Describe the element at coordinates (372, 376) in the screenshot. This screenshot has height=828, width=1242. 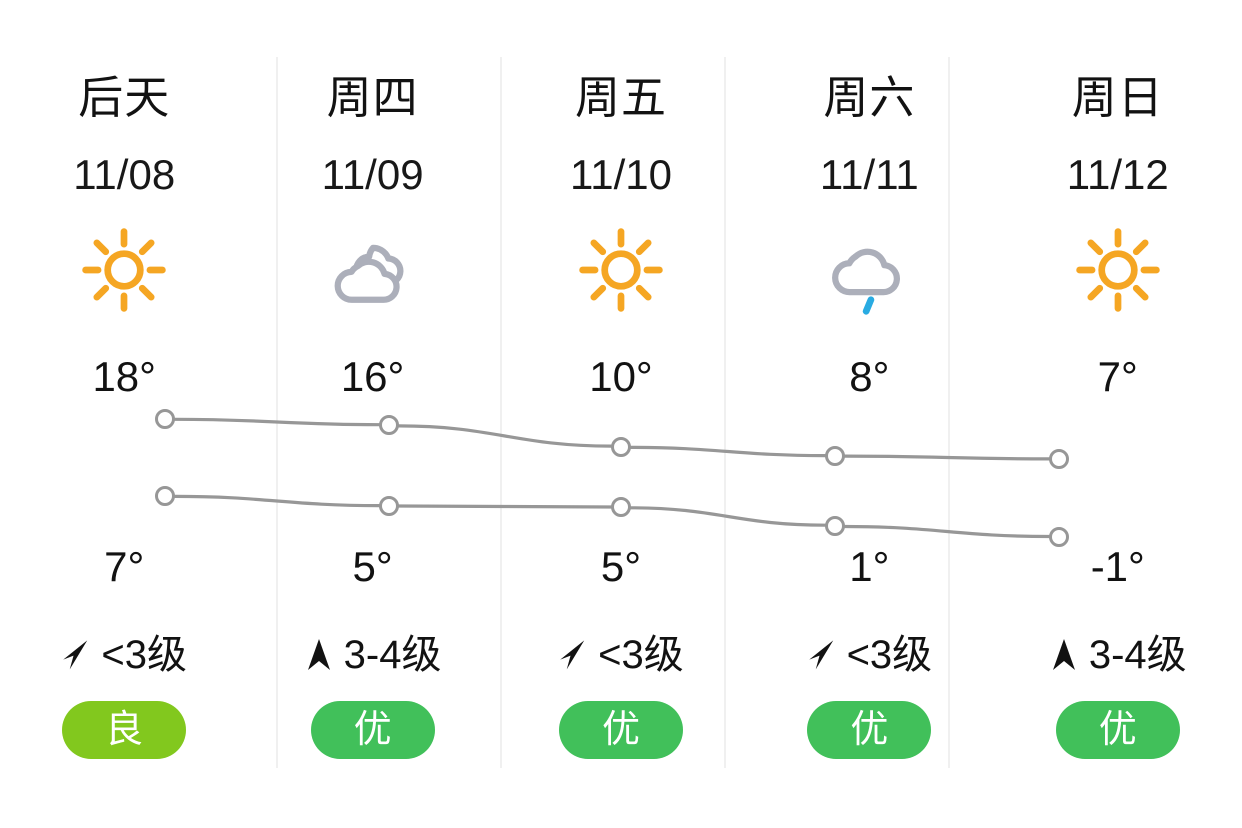
I see `high-temperature: 16°` at that location.